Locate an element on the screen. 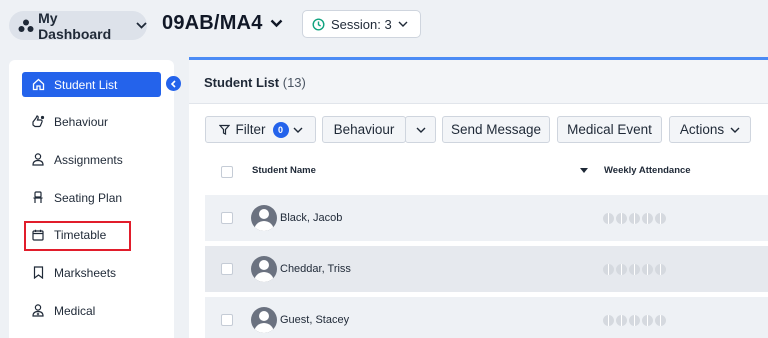 Image resolution: width=768 pixels, height=338 pixels. session-dropdown: Session: 3 is located at coordinates (361, 24).